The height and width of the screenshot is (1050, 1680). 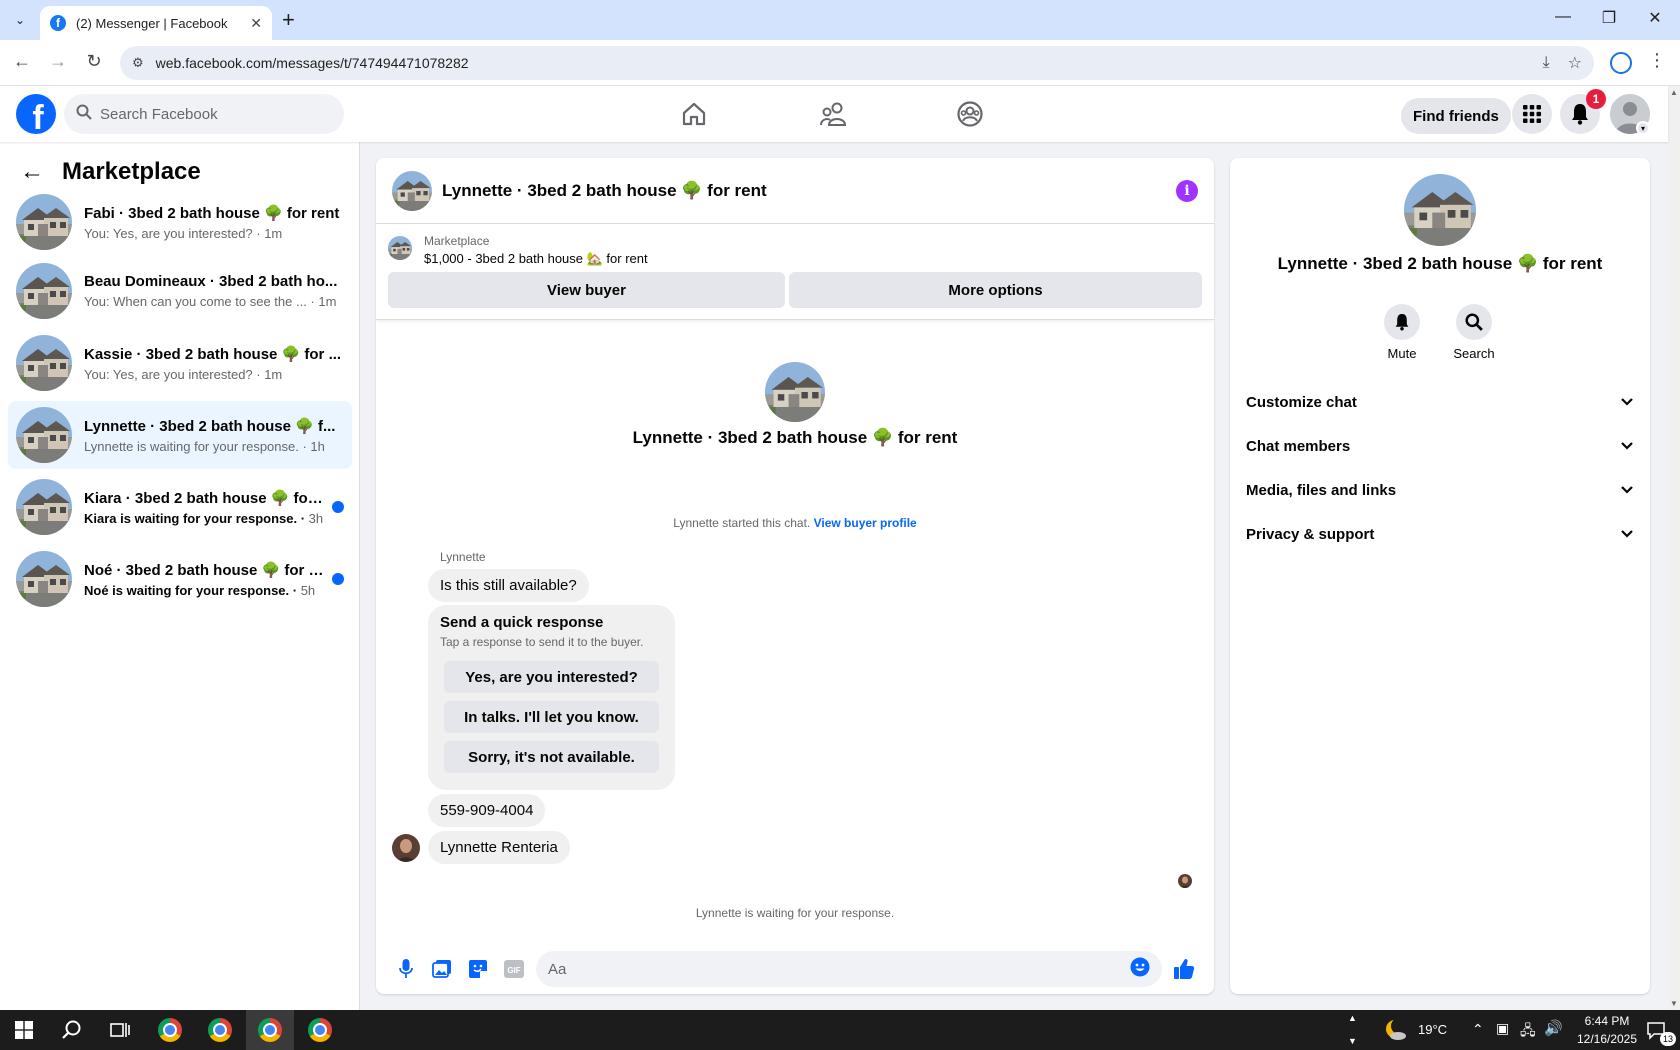 What do you see at coordinates (72, 1030) in the screenshot?
I see `taskbar-search-icon` at bounding box center [72, 1030].